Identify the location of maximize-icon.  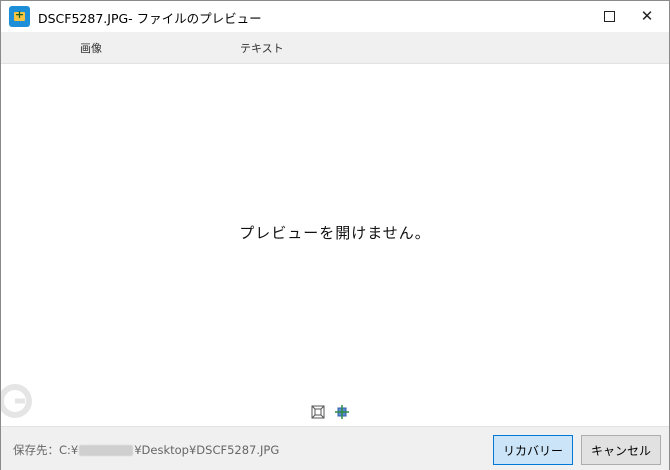
(609, 16).